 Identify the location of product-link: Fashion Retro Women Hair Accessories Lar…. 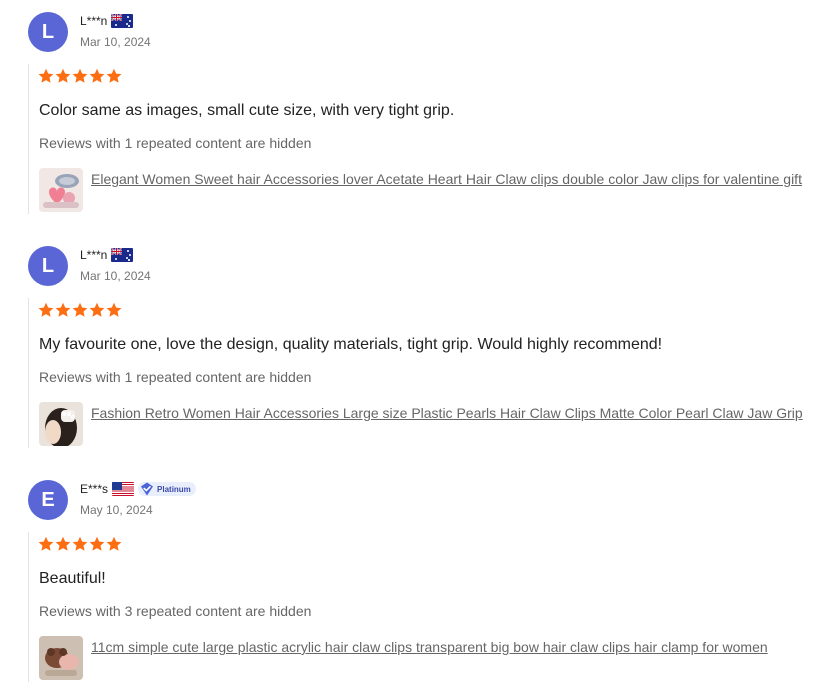
(461, 413).